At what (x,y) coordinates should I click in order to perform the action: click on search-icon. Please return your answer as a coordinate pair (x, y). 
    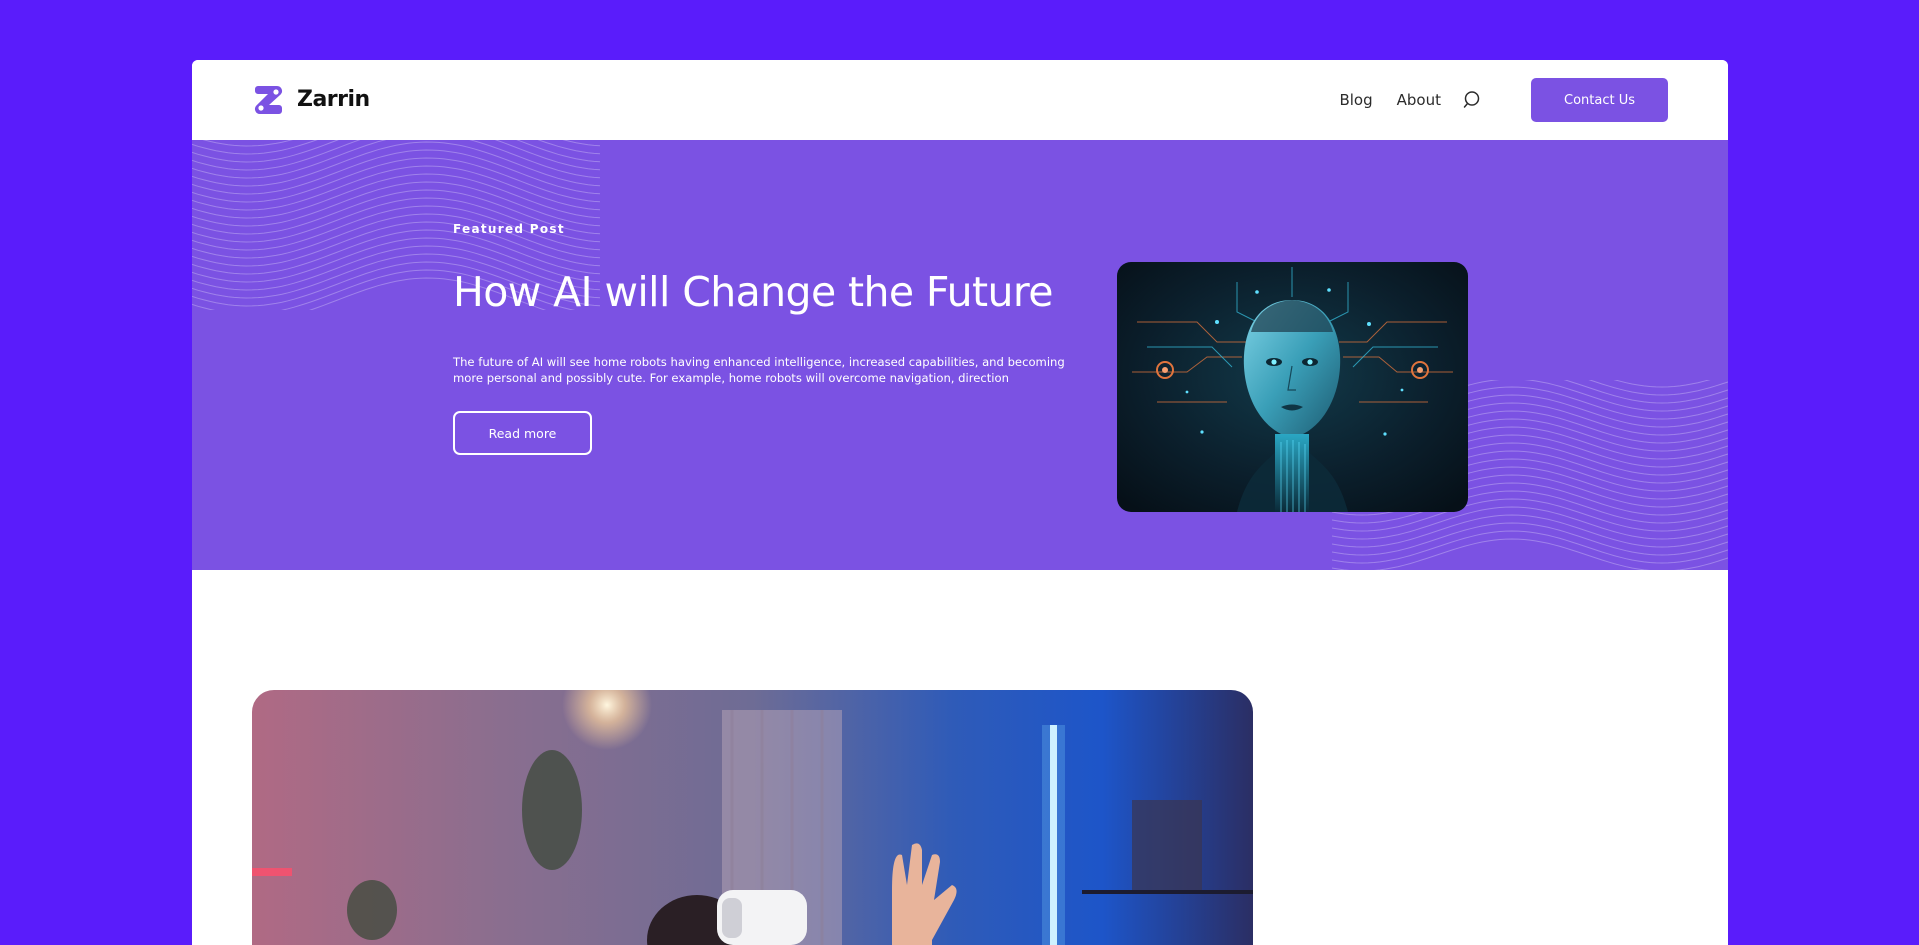
    Looking at the image, I should click on (1473, 100).